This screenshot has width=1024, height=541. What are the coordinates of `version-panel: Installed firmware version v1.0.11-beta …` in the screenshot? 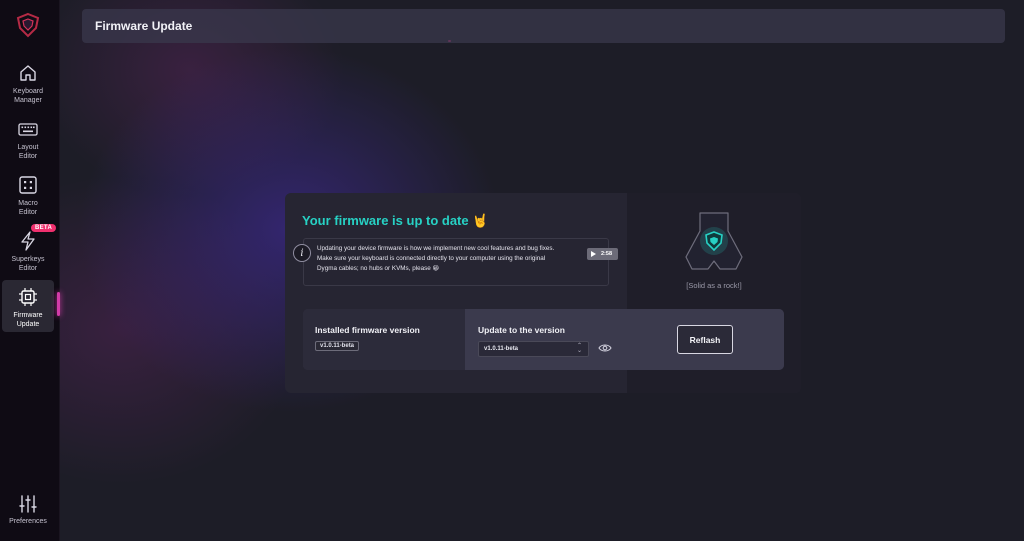 It's located at (543, 339).